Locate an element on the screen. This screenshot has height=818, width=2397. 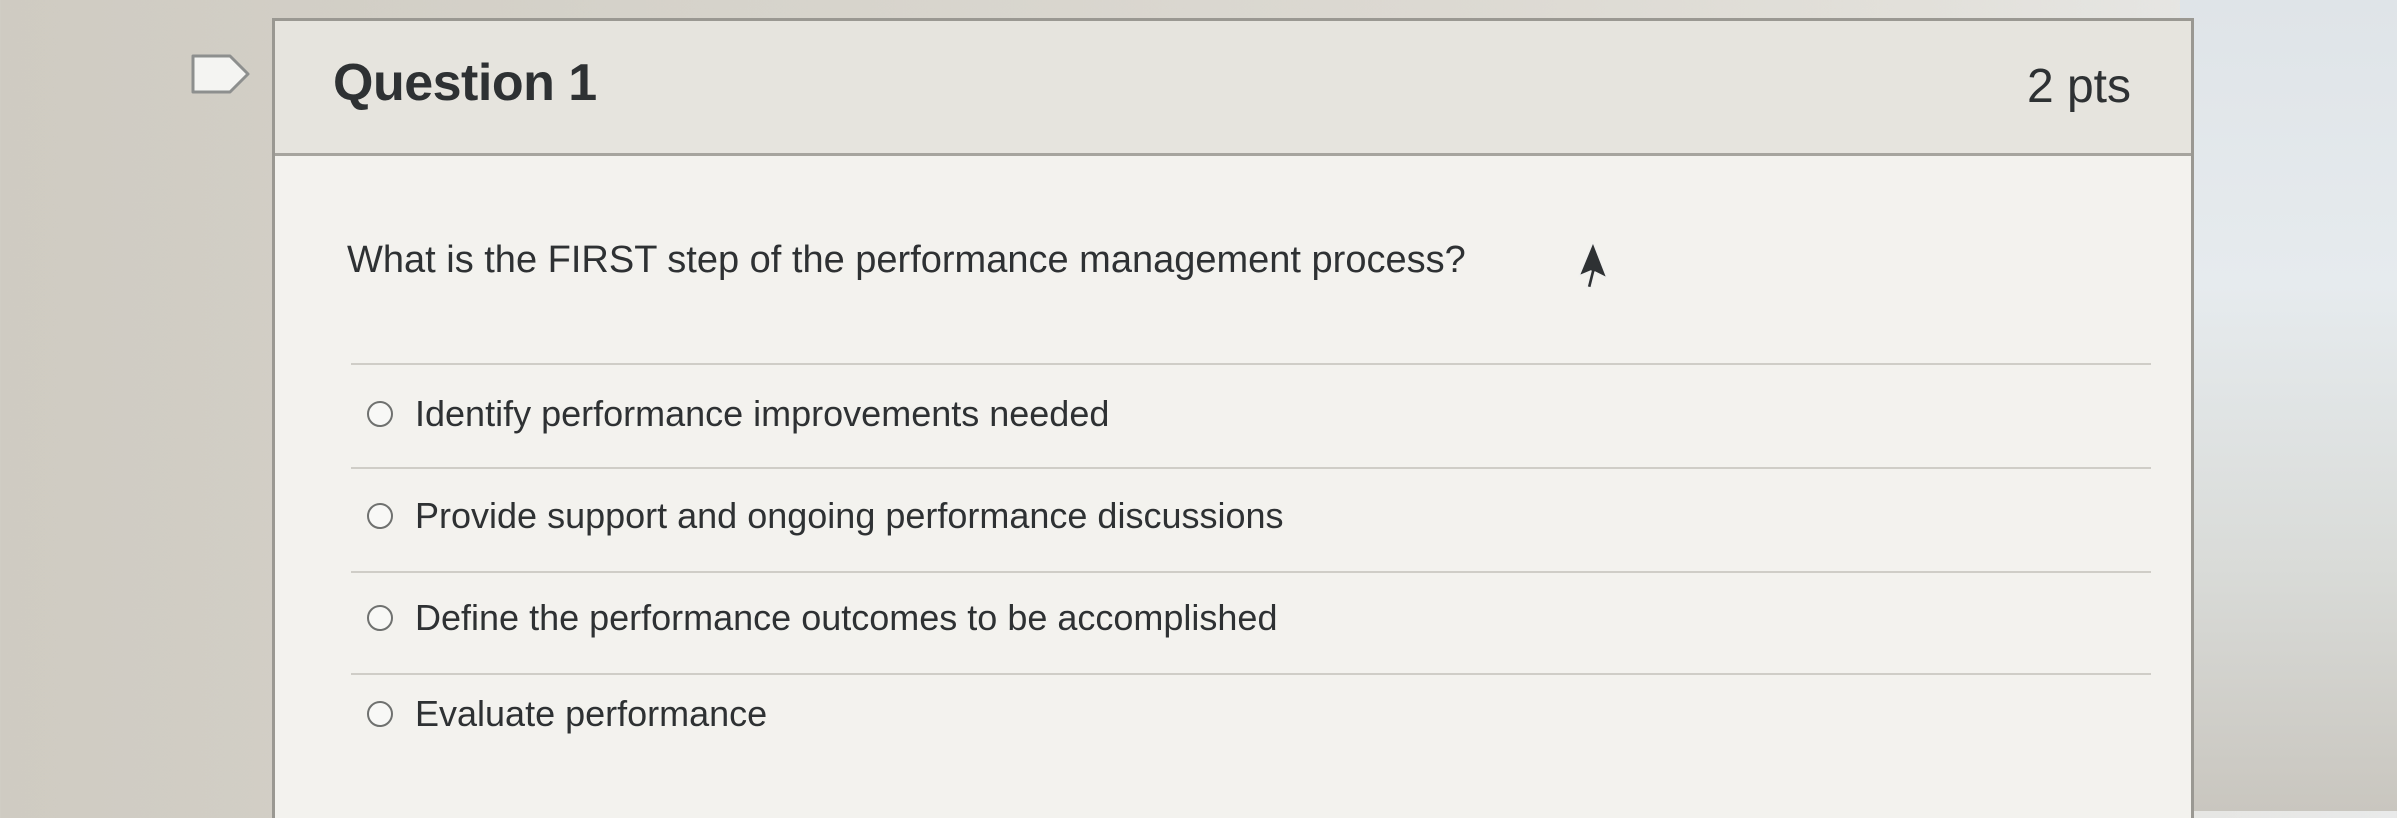
question-header: Question 1 2 pts is located at coordinates (1233, 88).